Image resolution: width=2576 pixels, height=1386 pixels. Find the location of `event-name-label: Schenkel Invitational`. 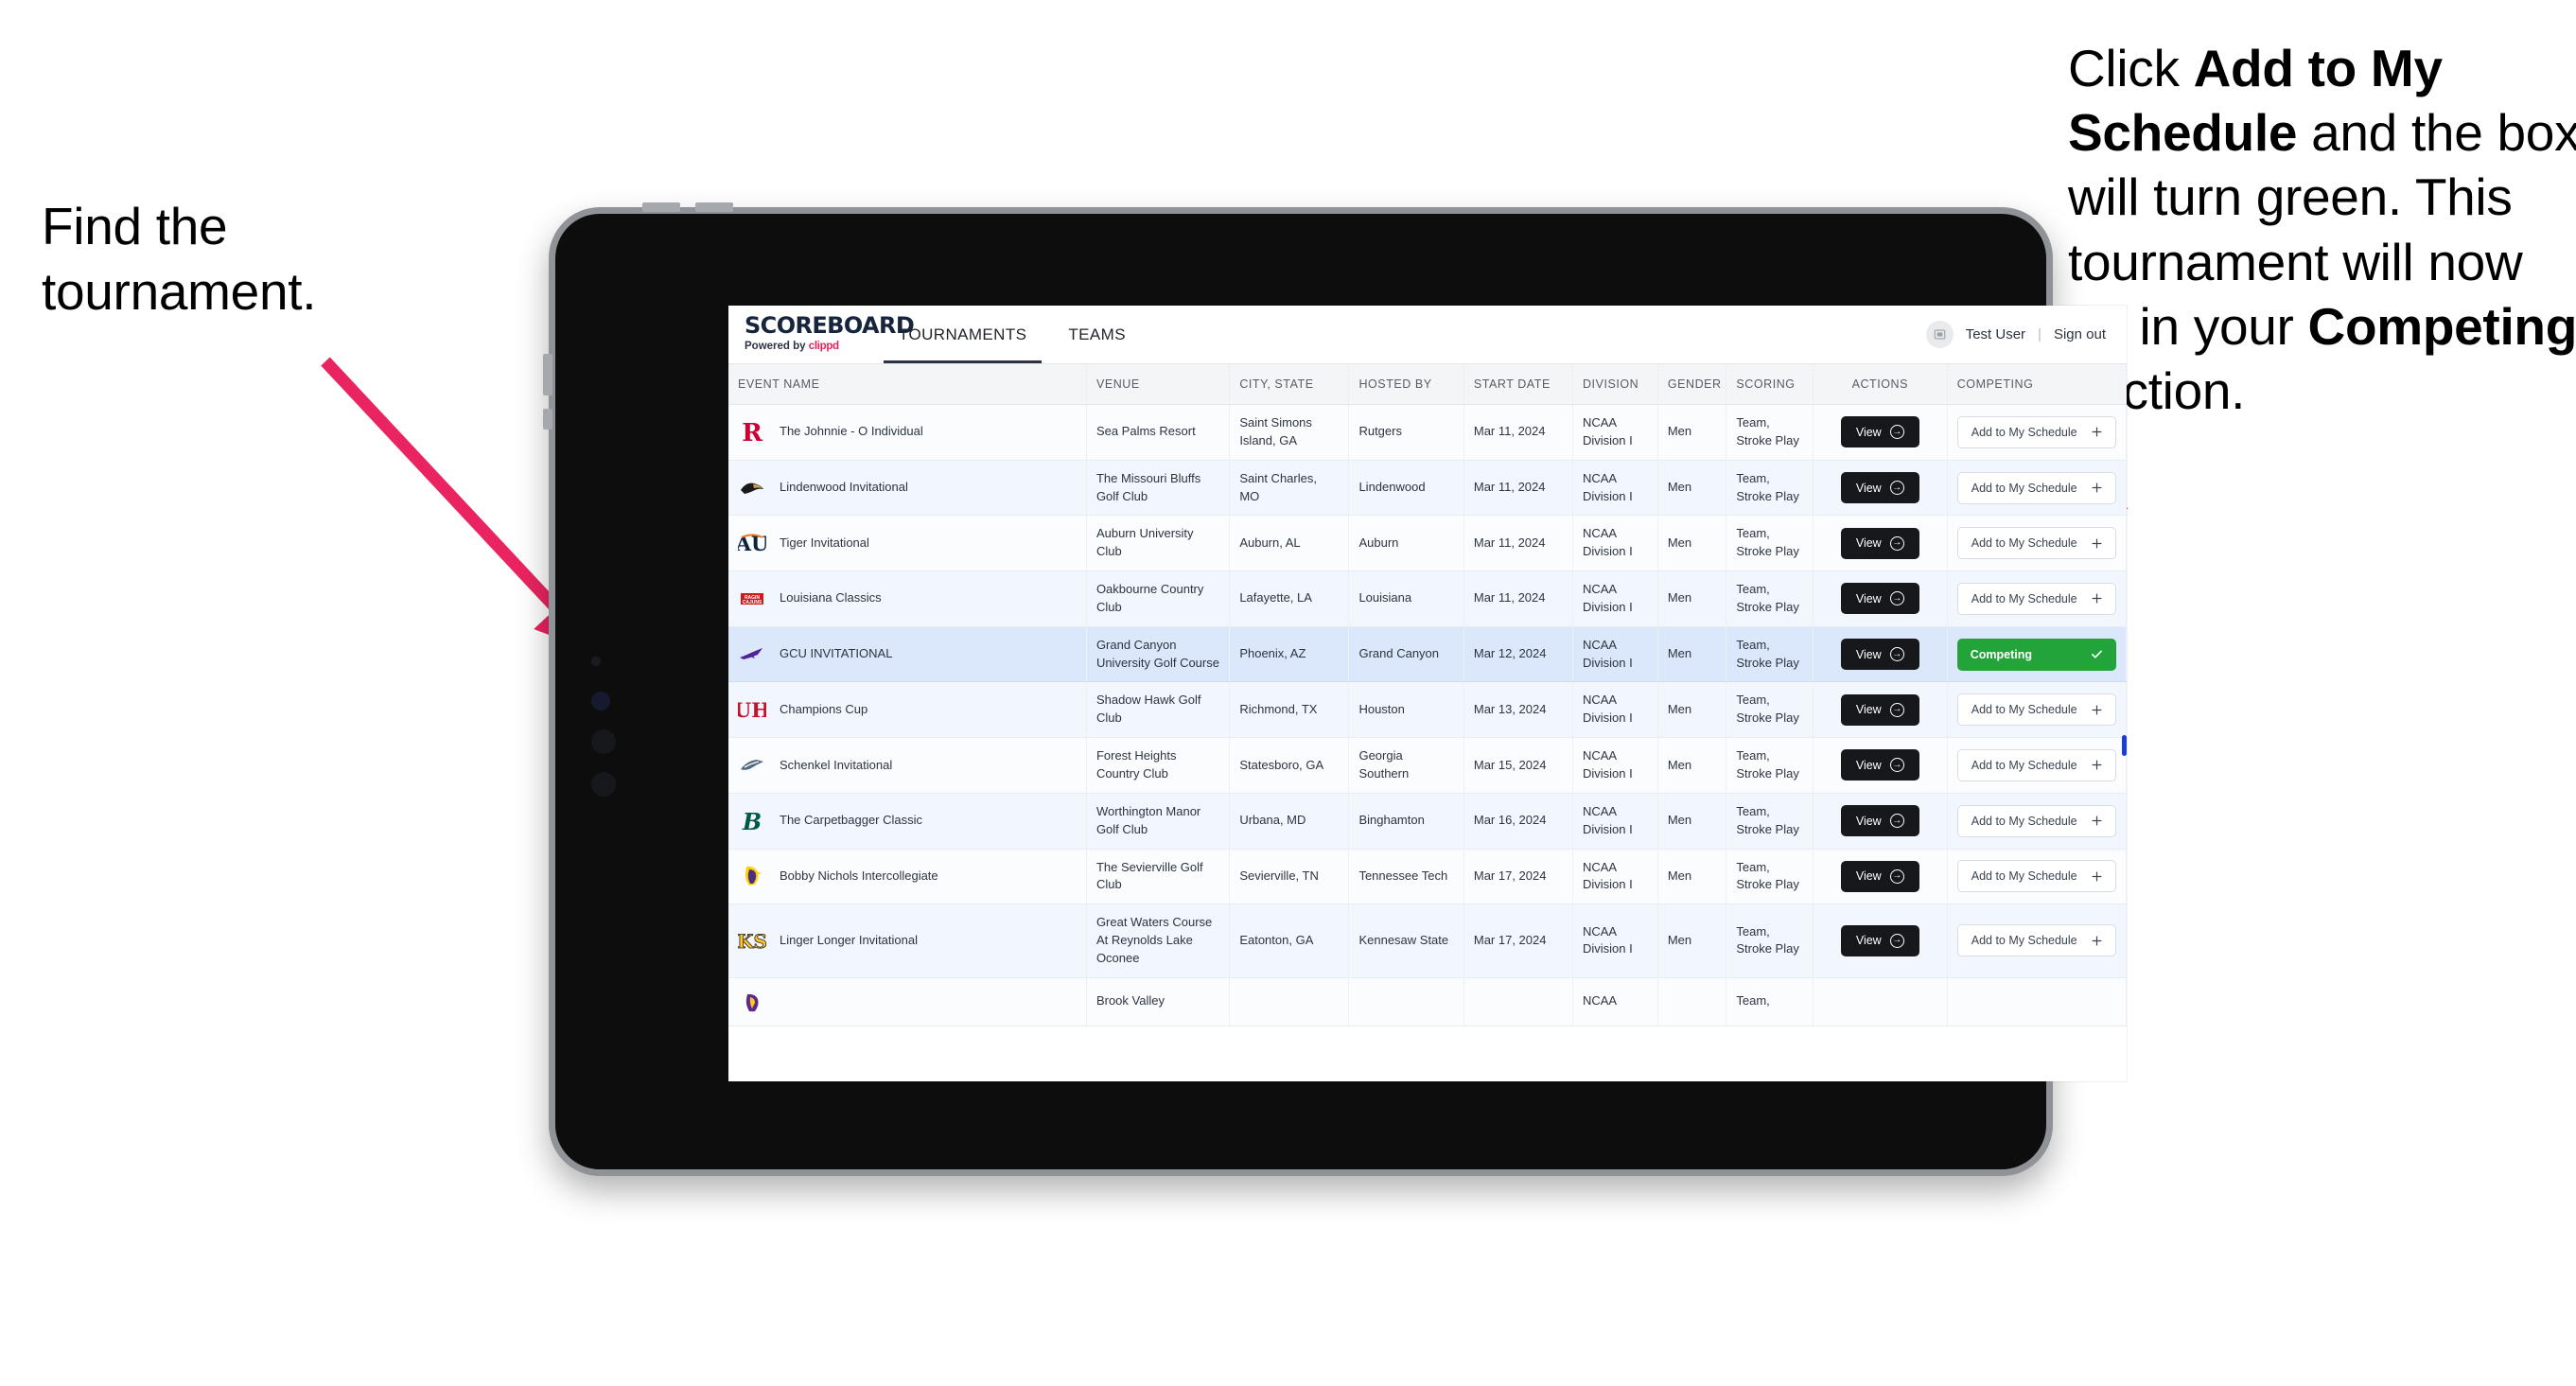

event-name-label: Schenkel Invitational is located at coordinates (836, 764).